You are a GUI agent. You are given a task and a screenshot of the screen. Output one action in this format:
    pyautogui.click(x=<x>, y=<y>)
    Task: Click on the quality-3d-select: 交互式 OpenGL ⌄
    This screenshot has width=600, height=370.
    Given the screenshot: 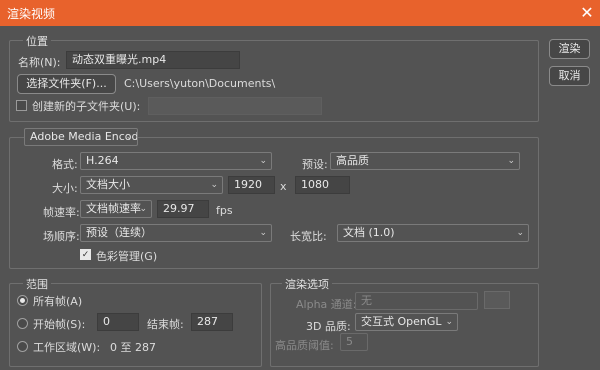 What is the action you would take?
    pyautogui.click(x=406, y=322)
    